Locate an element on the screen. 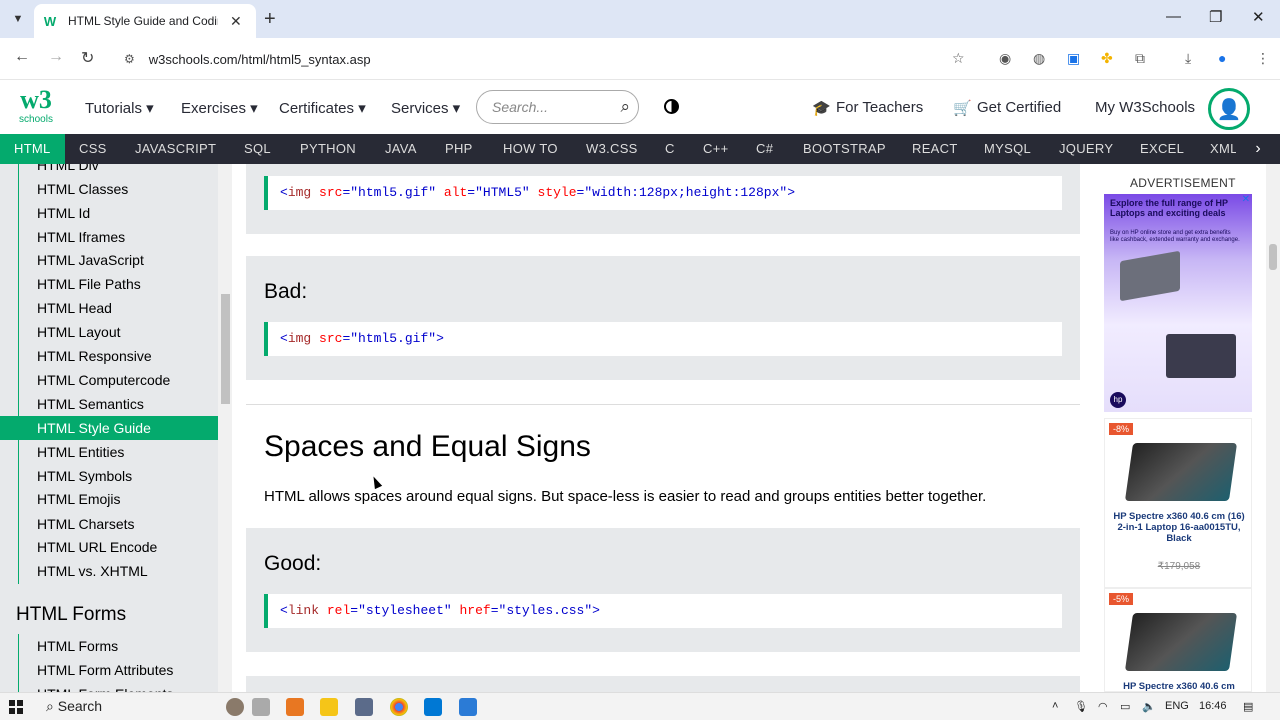 The width and height of the screenshot is (1280, 720). nav-jquery: JQUERY is located at coordinates (1086, 149).